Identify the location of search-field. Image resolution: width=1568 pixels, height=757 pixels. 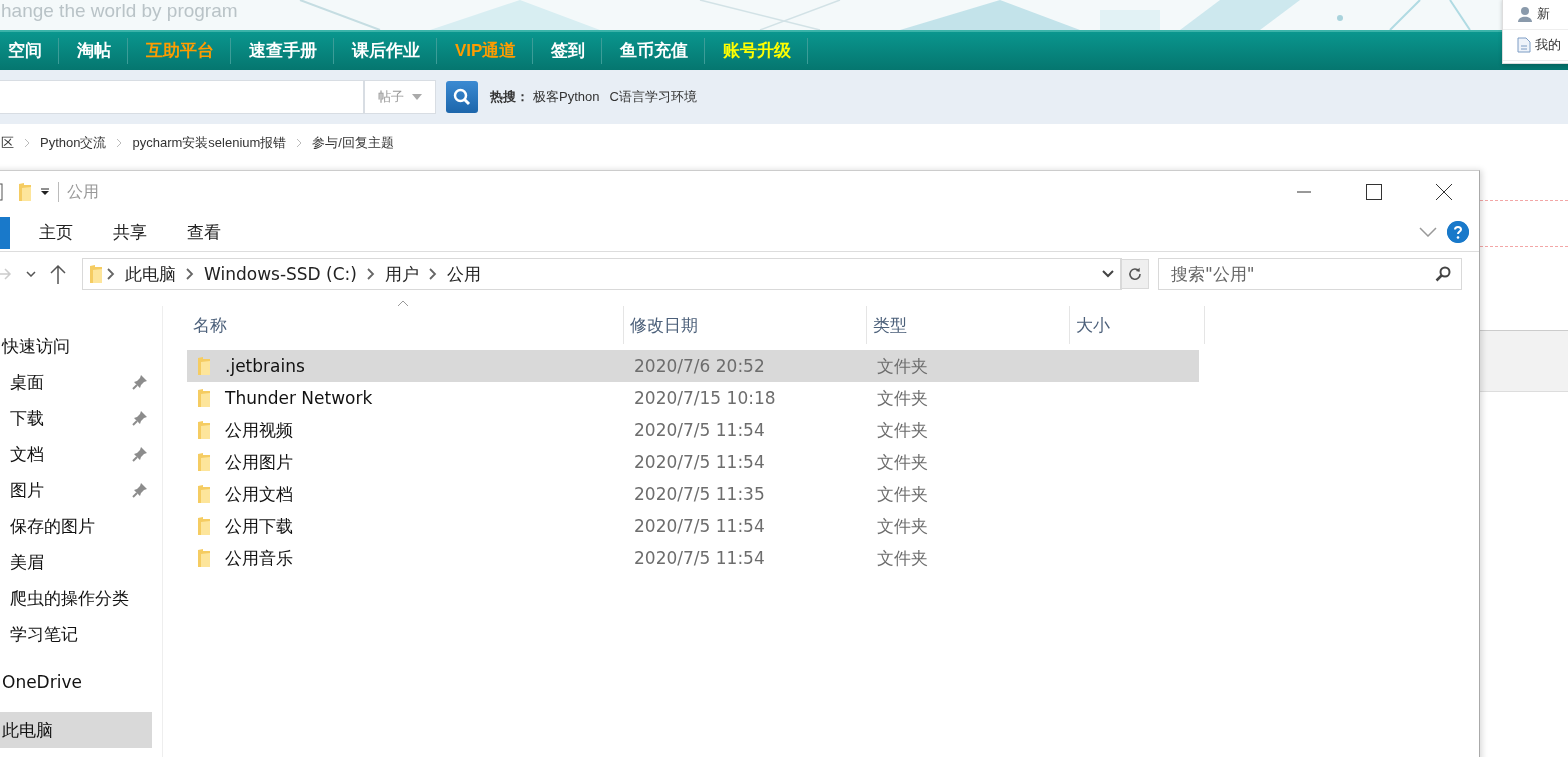
(182, 97).